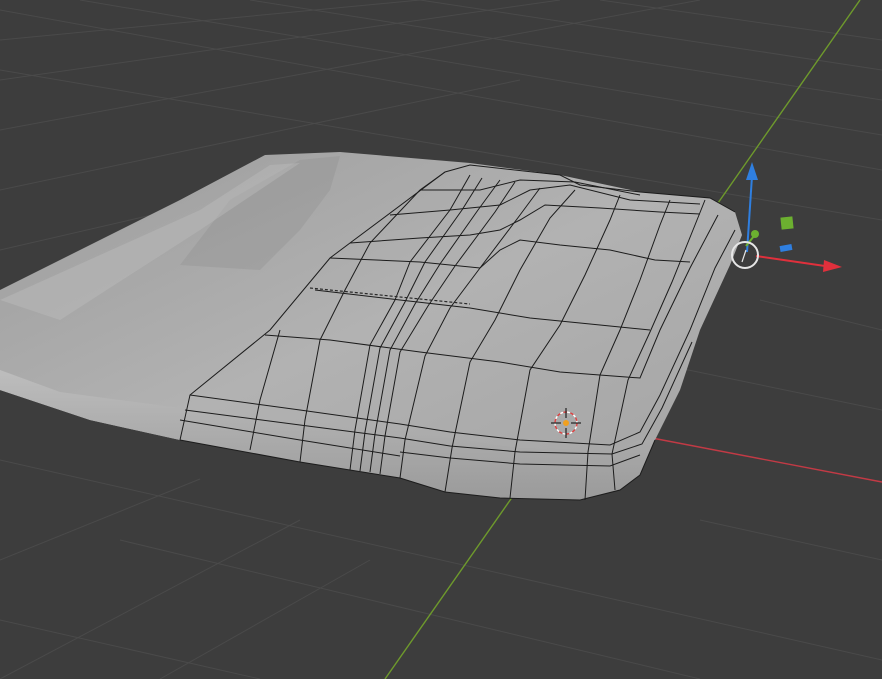 Image resolution: width=882 pixels, height=679 pixels. Describe the element at coordinates (832, 266) in the screenshot. I see `gizmo-x-arrow` at that location.